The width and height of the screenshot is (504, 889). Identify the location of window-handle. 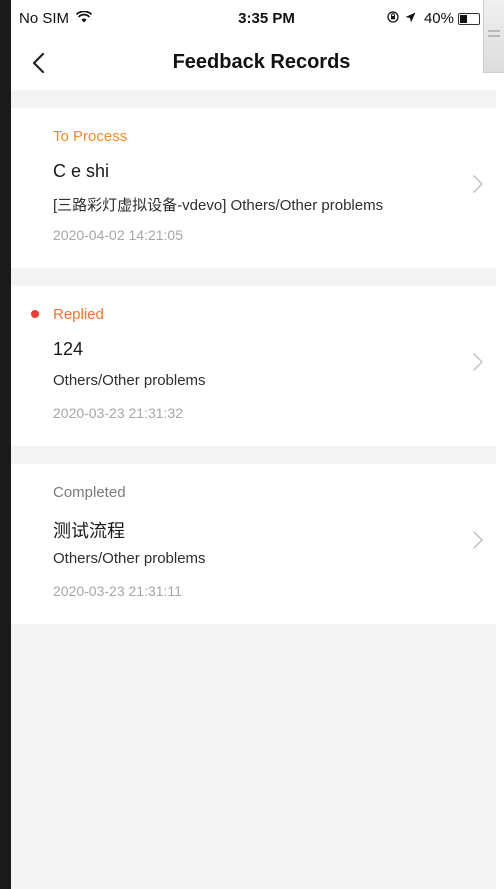
(493, 36).